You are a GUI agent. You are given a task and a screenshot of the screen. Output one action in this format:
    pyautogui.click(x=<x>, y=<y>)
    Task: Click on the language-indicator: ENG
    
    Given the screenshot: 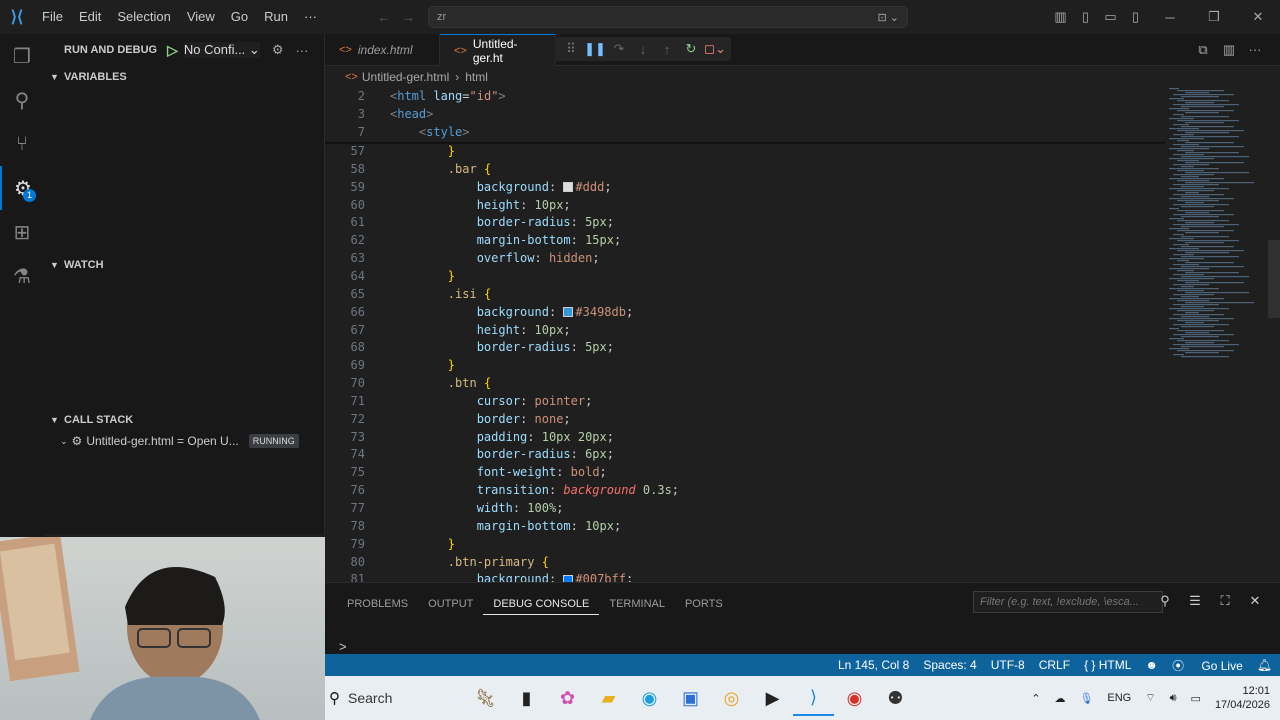 What is the action you would take?
    pyautogui.click(x=1119, y=698)
    